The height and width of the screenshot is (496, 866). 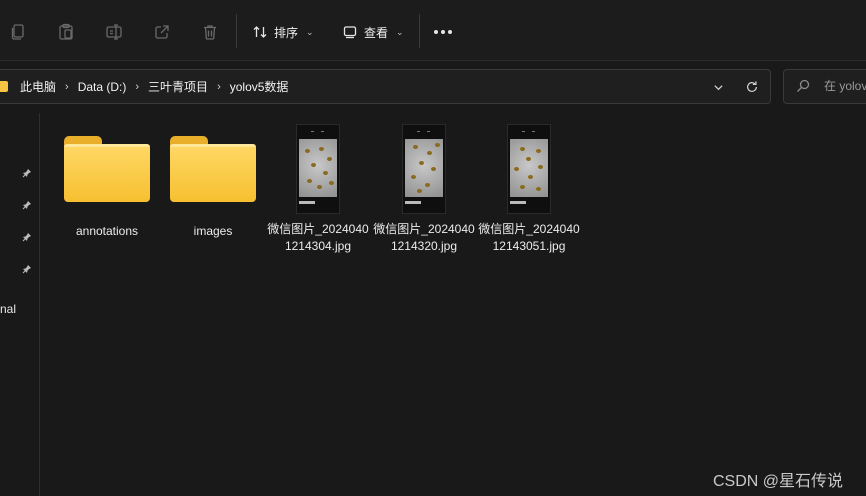 I want to click on search-input, so click(x=845, y=86).